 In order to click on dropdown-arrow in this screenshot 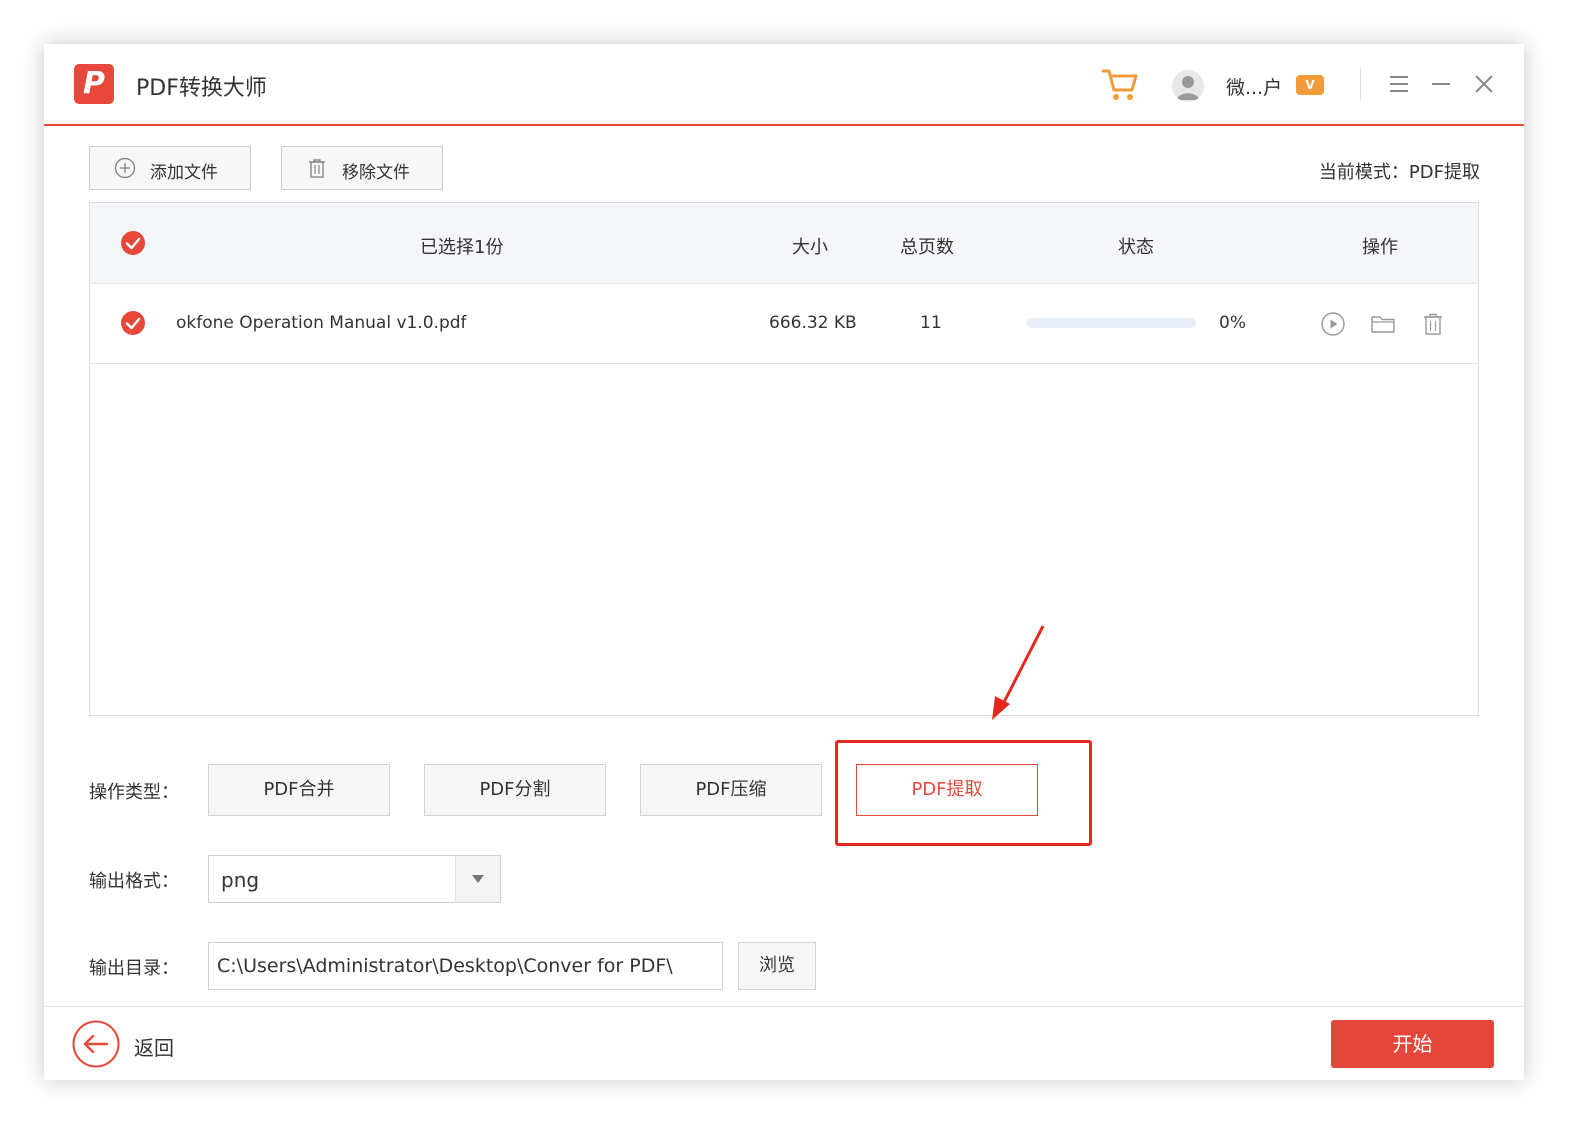, I will do `click(477, 879)`.